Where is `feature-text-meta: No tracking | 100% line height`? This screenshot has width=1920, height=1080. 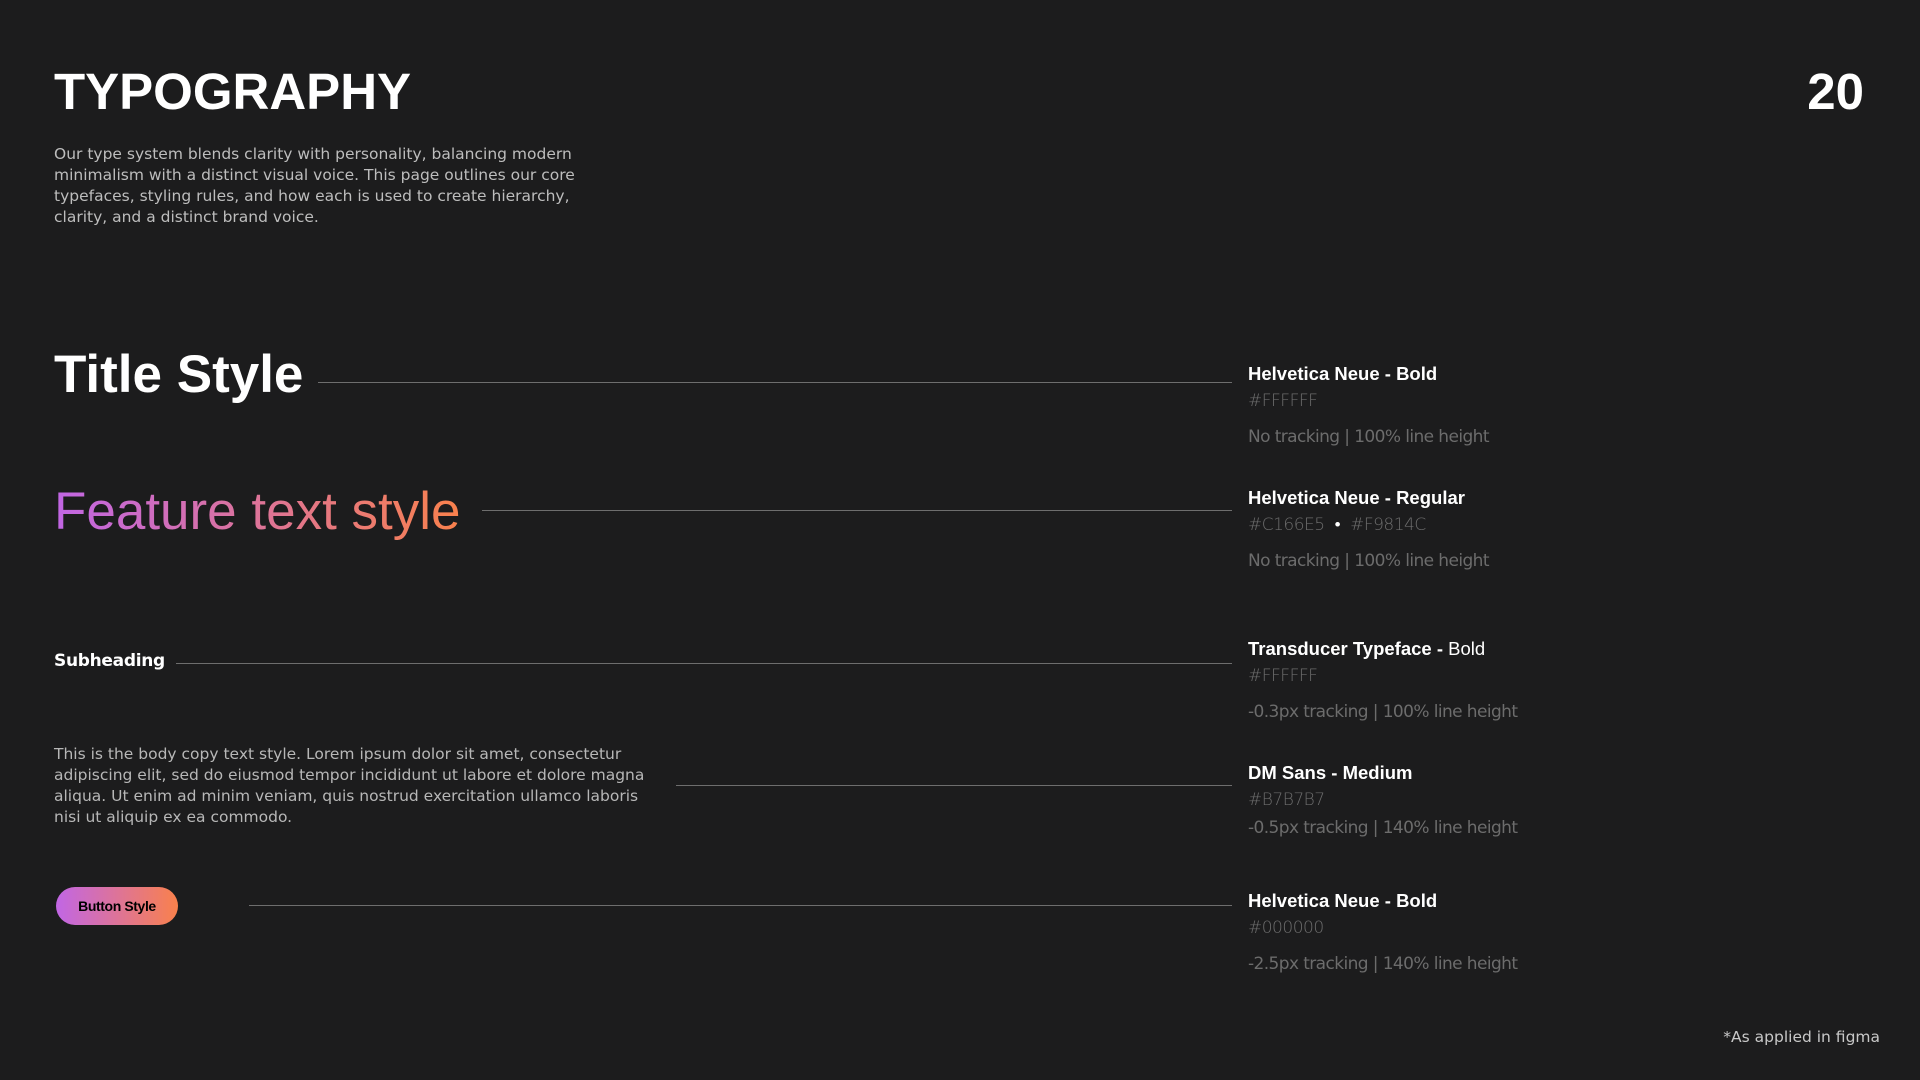
feature-text-meta: No tracking | 100% line height is located at coordinates (1368, 561).